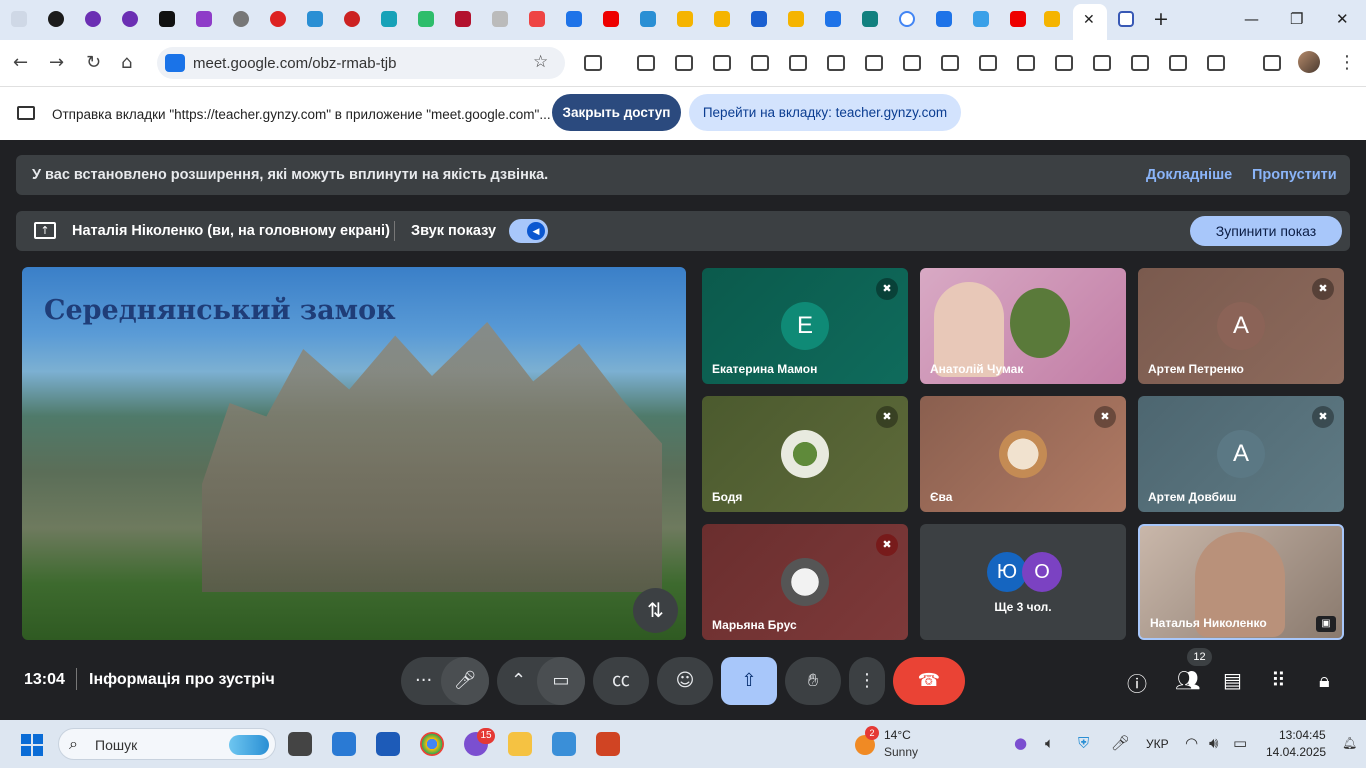 The image size is (1366, 768). Describe the element at coordinates (836, 63) in the screenshot. I see `reading-list-icon` at that location.